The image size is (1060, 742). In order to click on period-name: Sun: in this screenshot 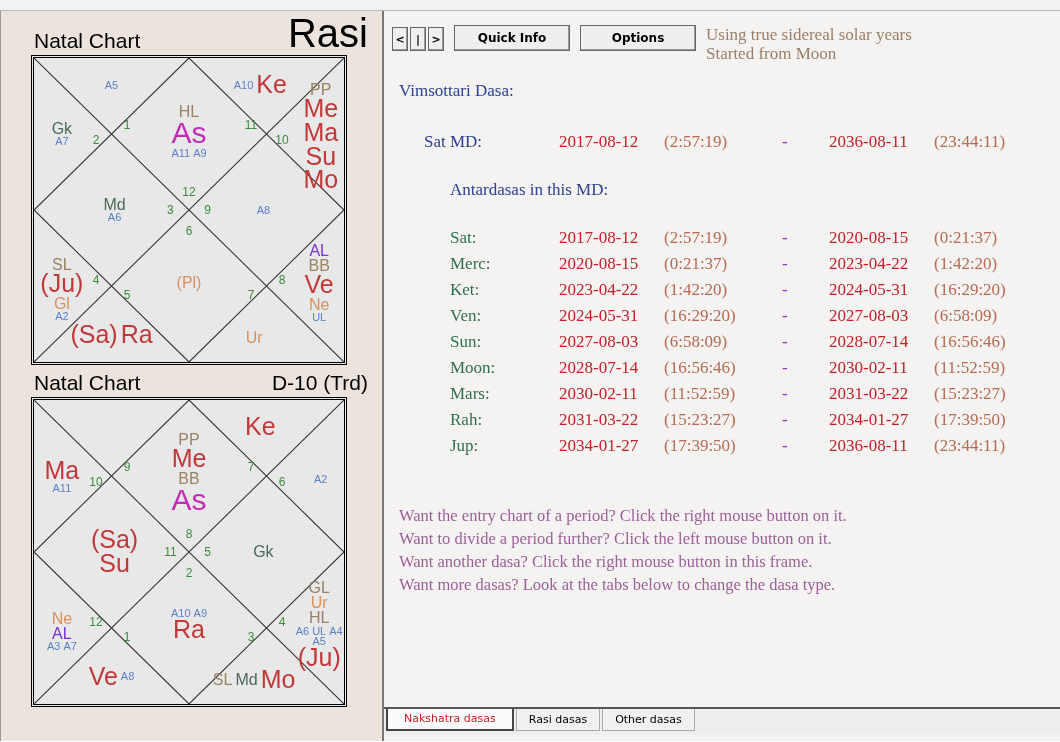, I will do `click(504, 342)`.